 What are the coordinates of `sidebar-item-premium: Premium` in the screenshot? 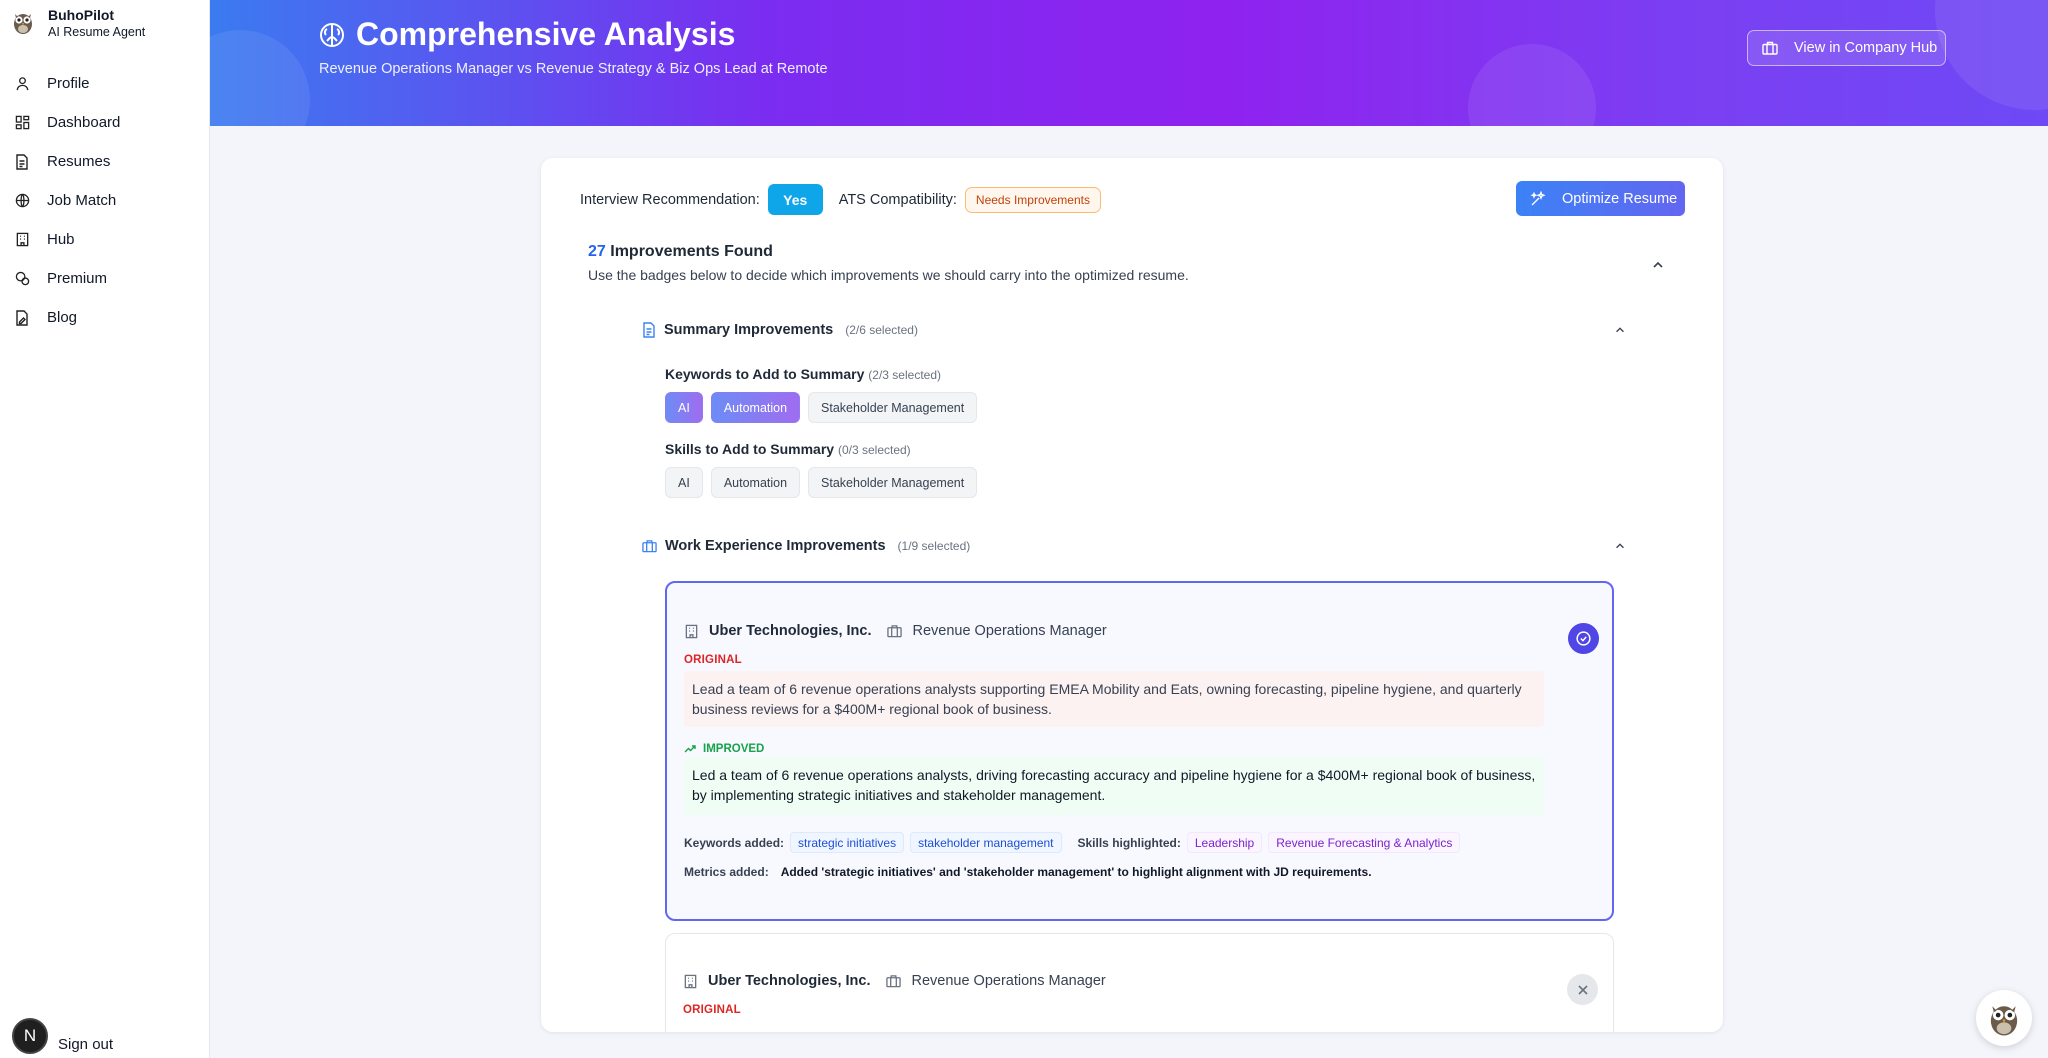 It's located at (104, 278).